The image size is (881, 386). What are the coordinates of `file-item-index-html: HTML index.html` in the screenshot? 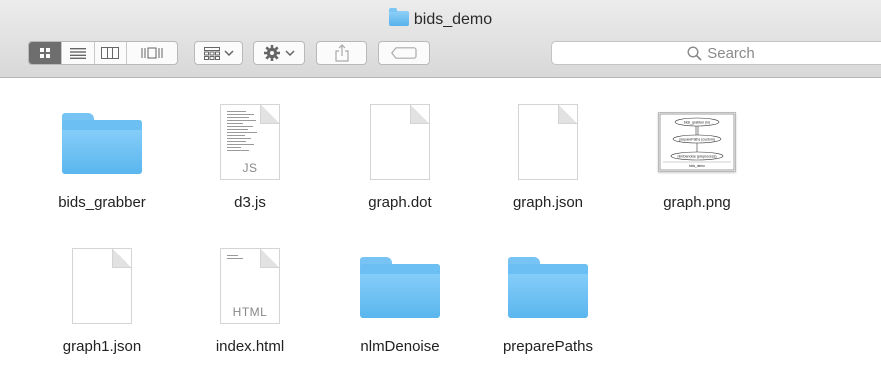 It's located at (250, 299).